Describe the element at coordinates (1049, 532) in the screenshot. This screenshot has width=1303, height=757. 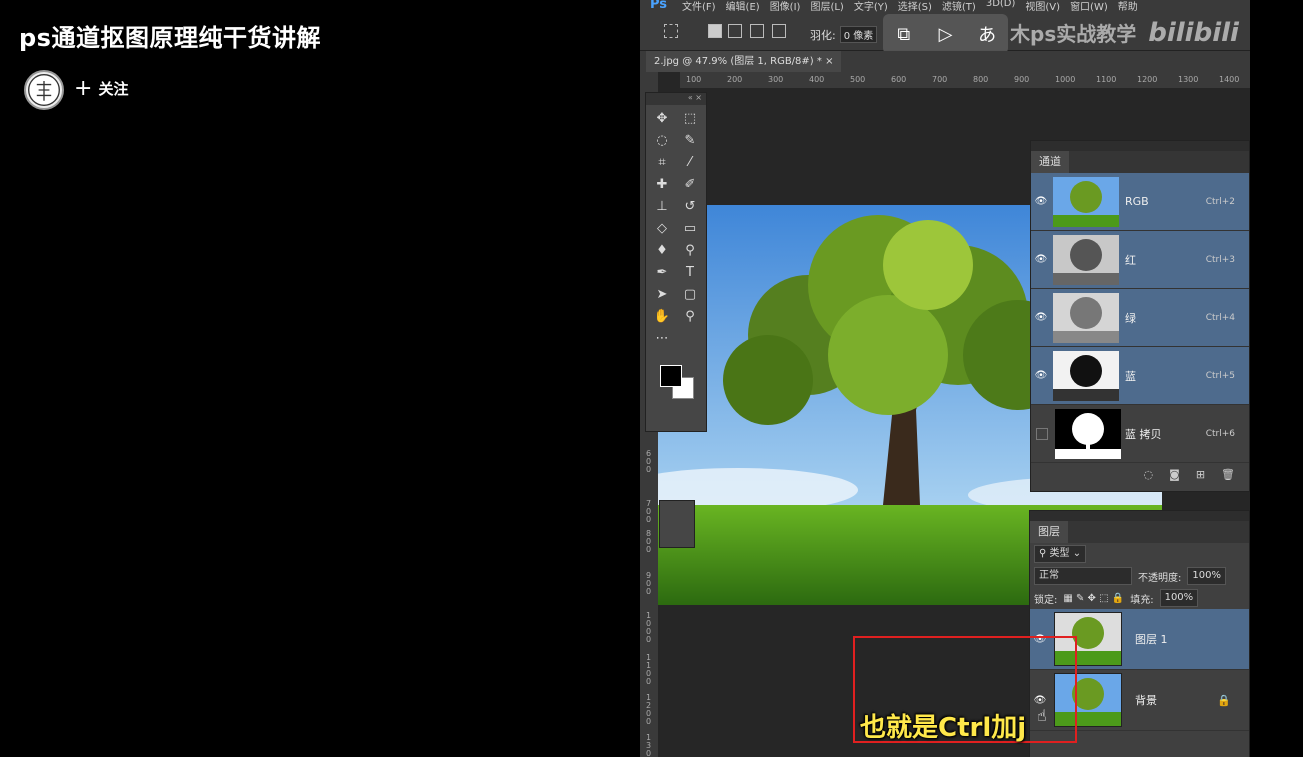
I see `tab-layers: 图层` at that location.